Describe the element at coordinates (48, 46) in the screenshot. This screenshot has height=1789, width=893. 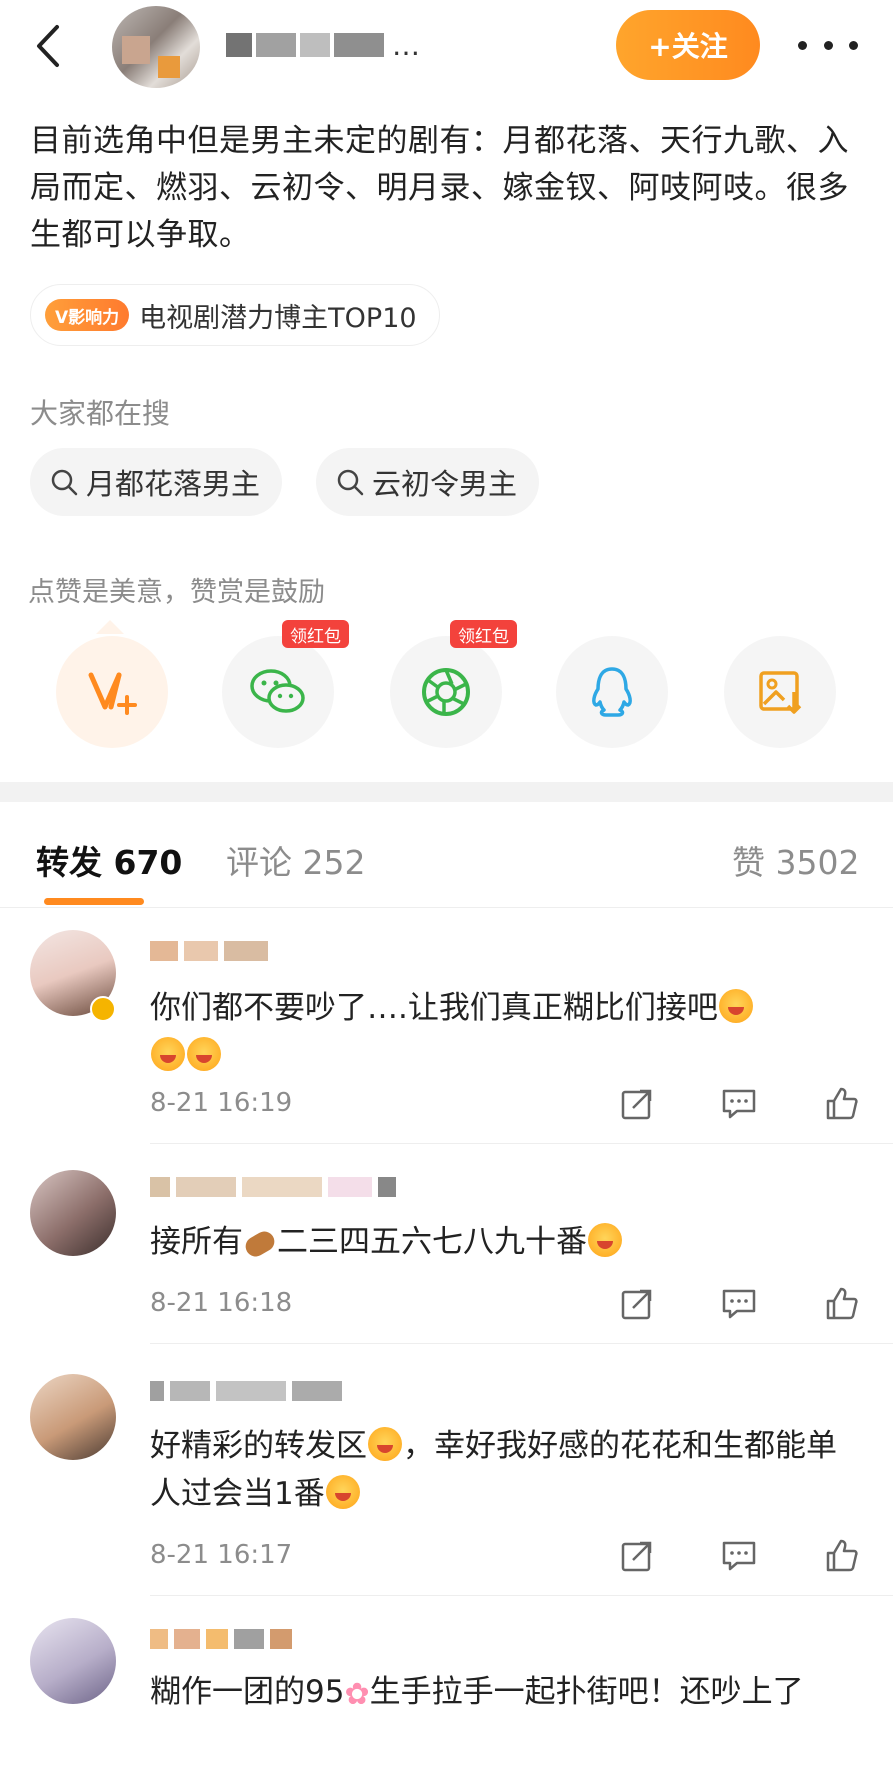
I see `back-icon` at that location.